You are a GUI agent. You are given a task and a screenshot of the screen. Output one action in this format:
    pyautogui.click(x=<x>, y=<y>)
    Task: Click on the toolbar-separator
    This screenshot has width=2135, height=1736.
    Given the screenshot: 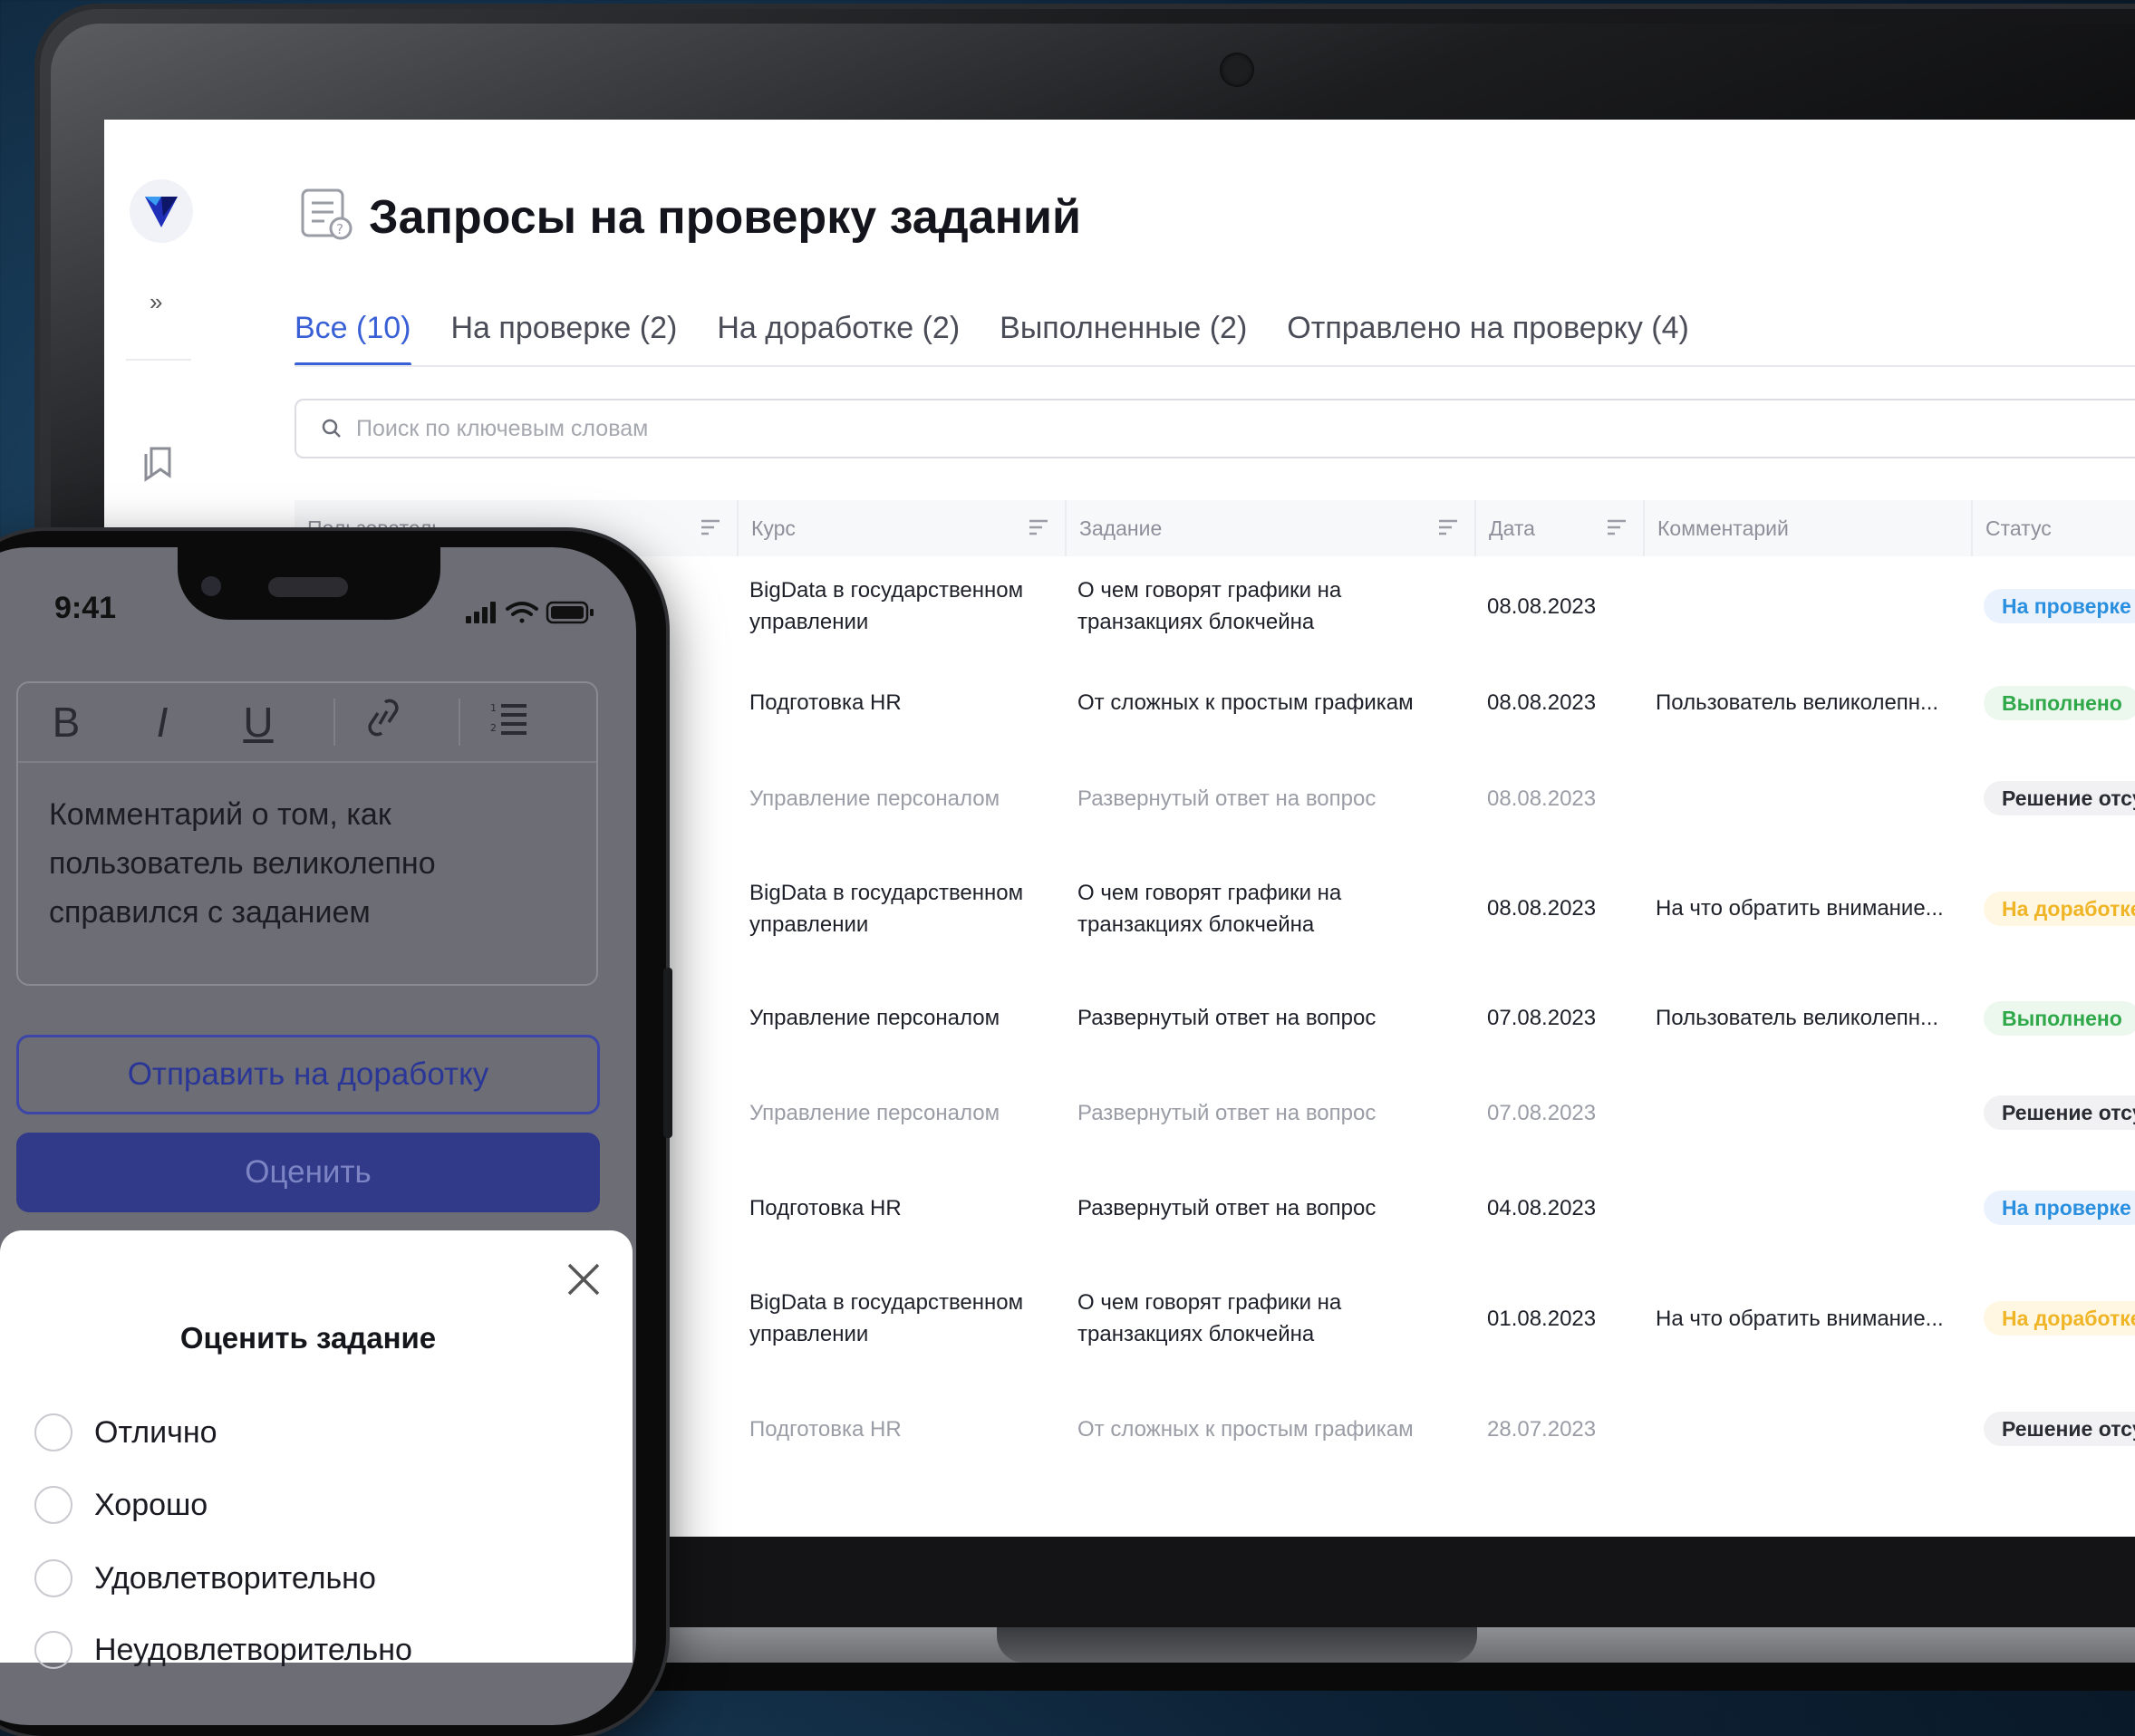 What is the action you would take?
    pyautogui.click(x=445, y=722)
    